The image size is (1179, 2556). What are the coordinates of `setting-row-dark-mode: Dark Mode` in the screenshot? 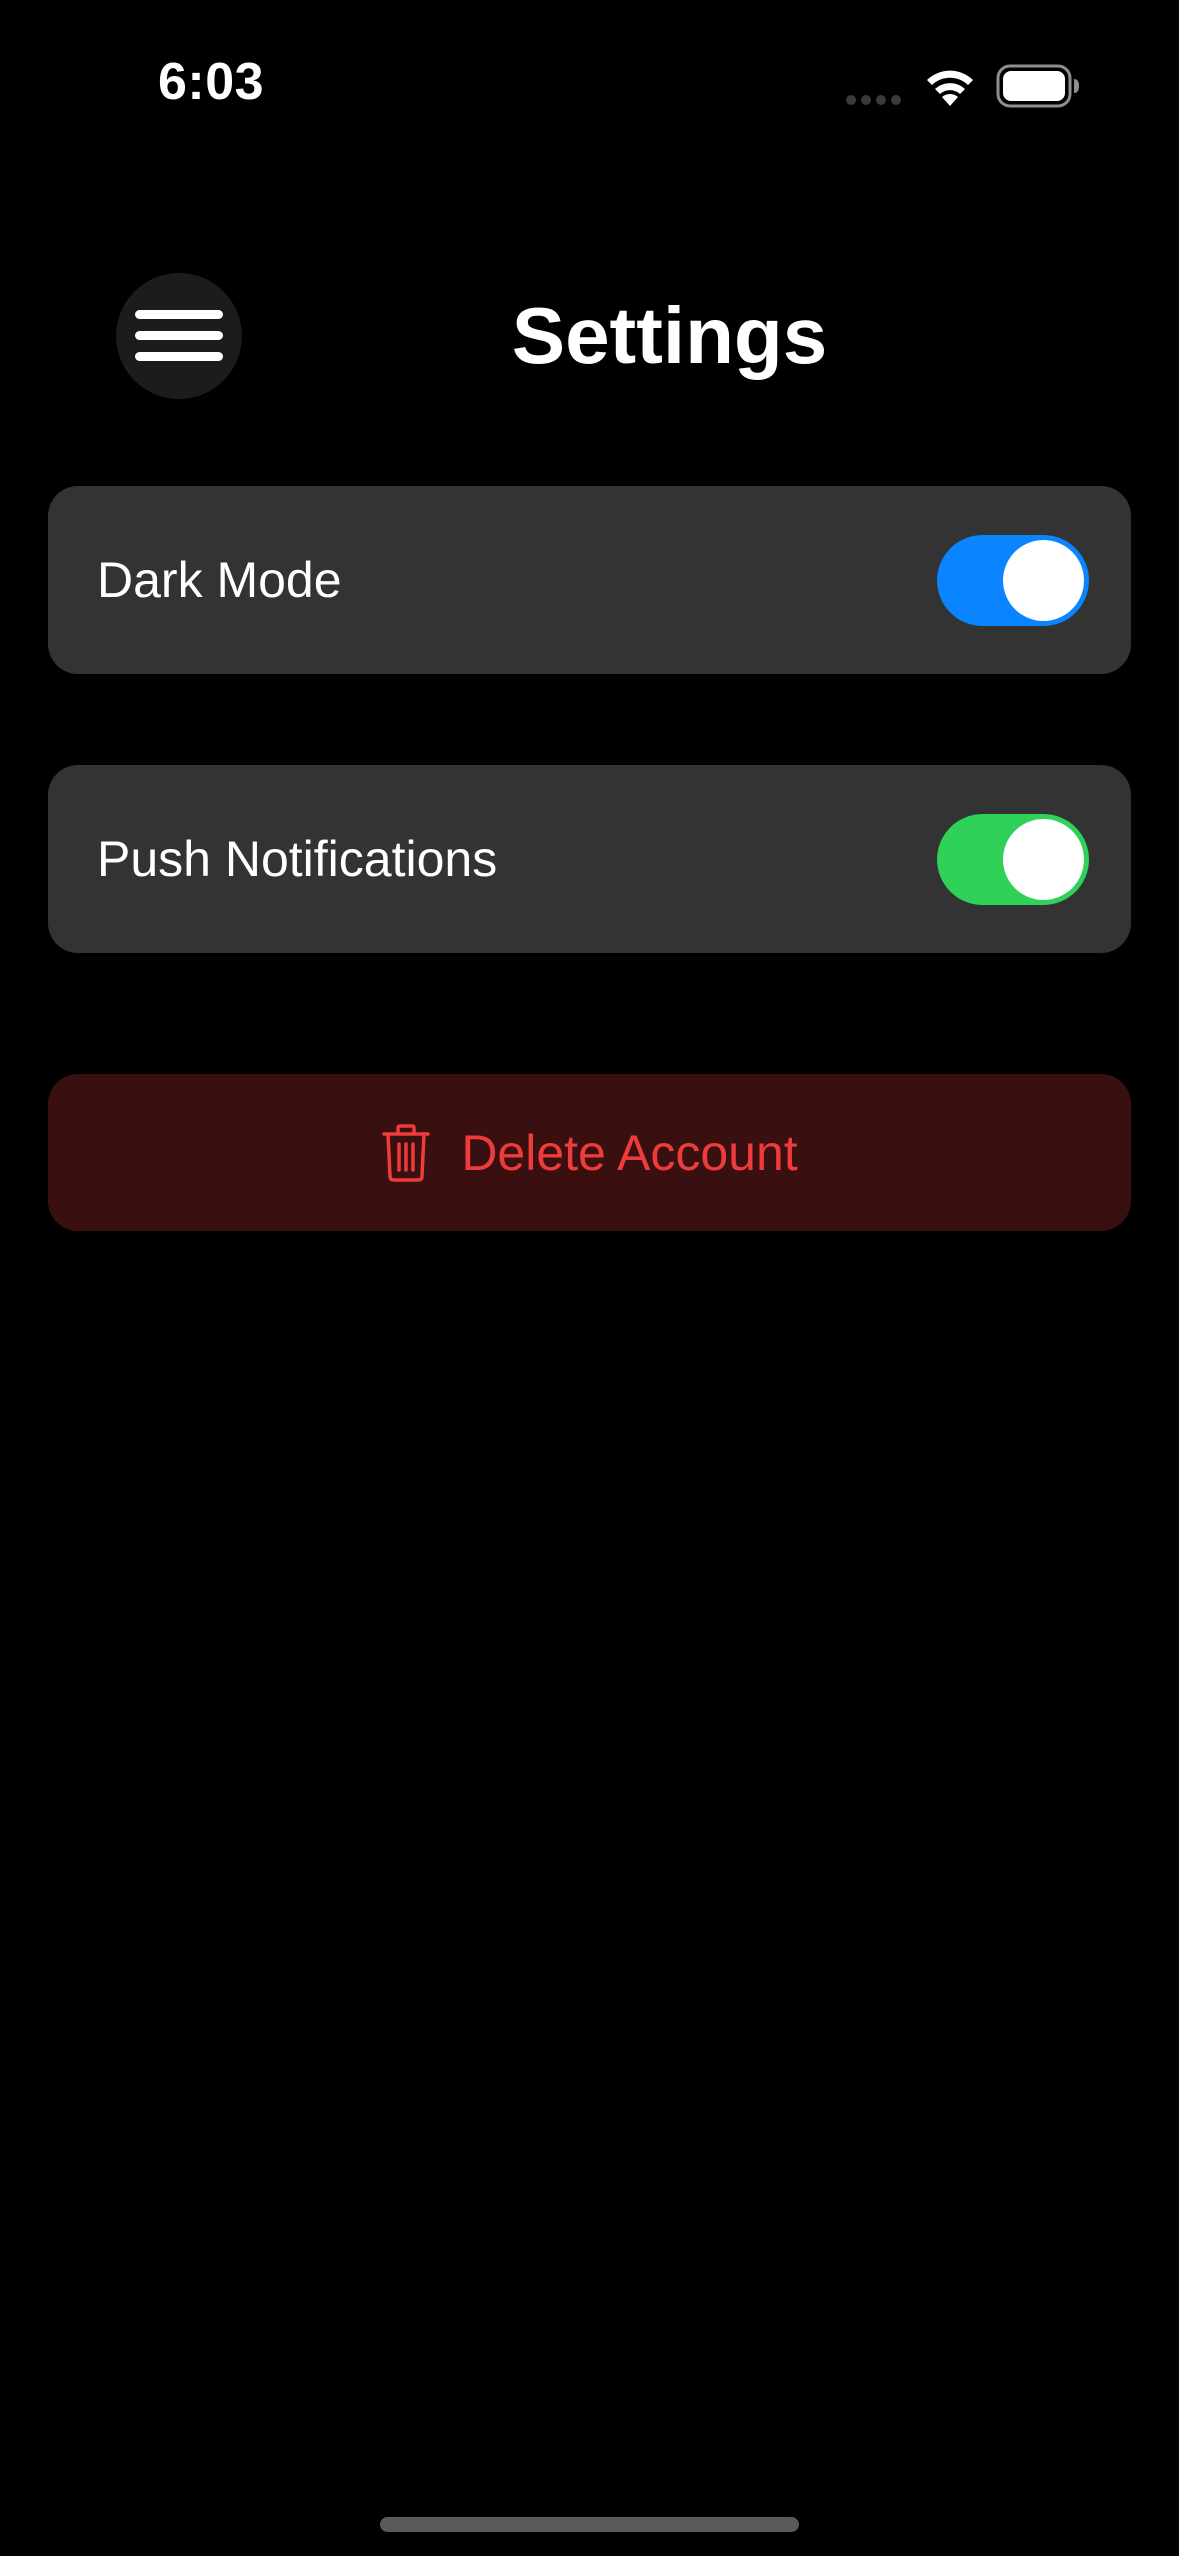 It's located at (589, 580).